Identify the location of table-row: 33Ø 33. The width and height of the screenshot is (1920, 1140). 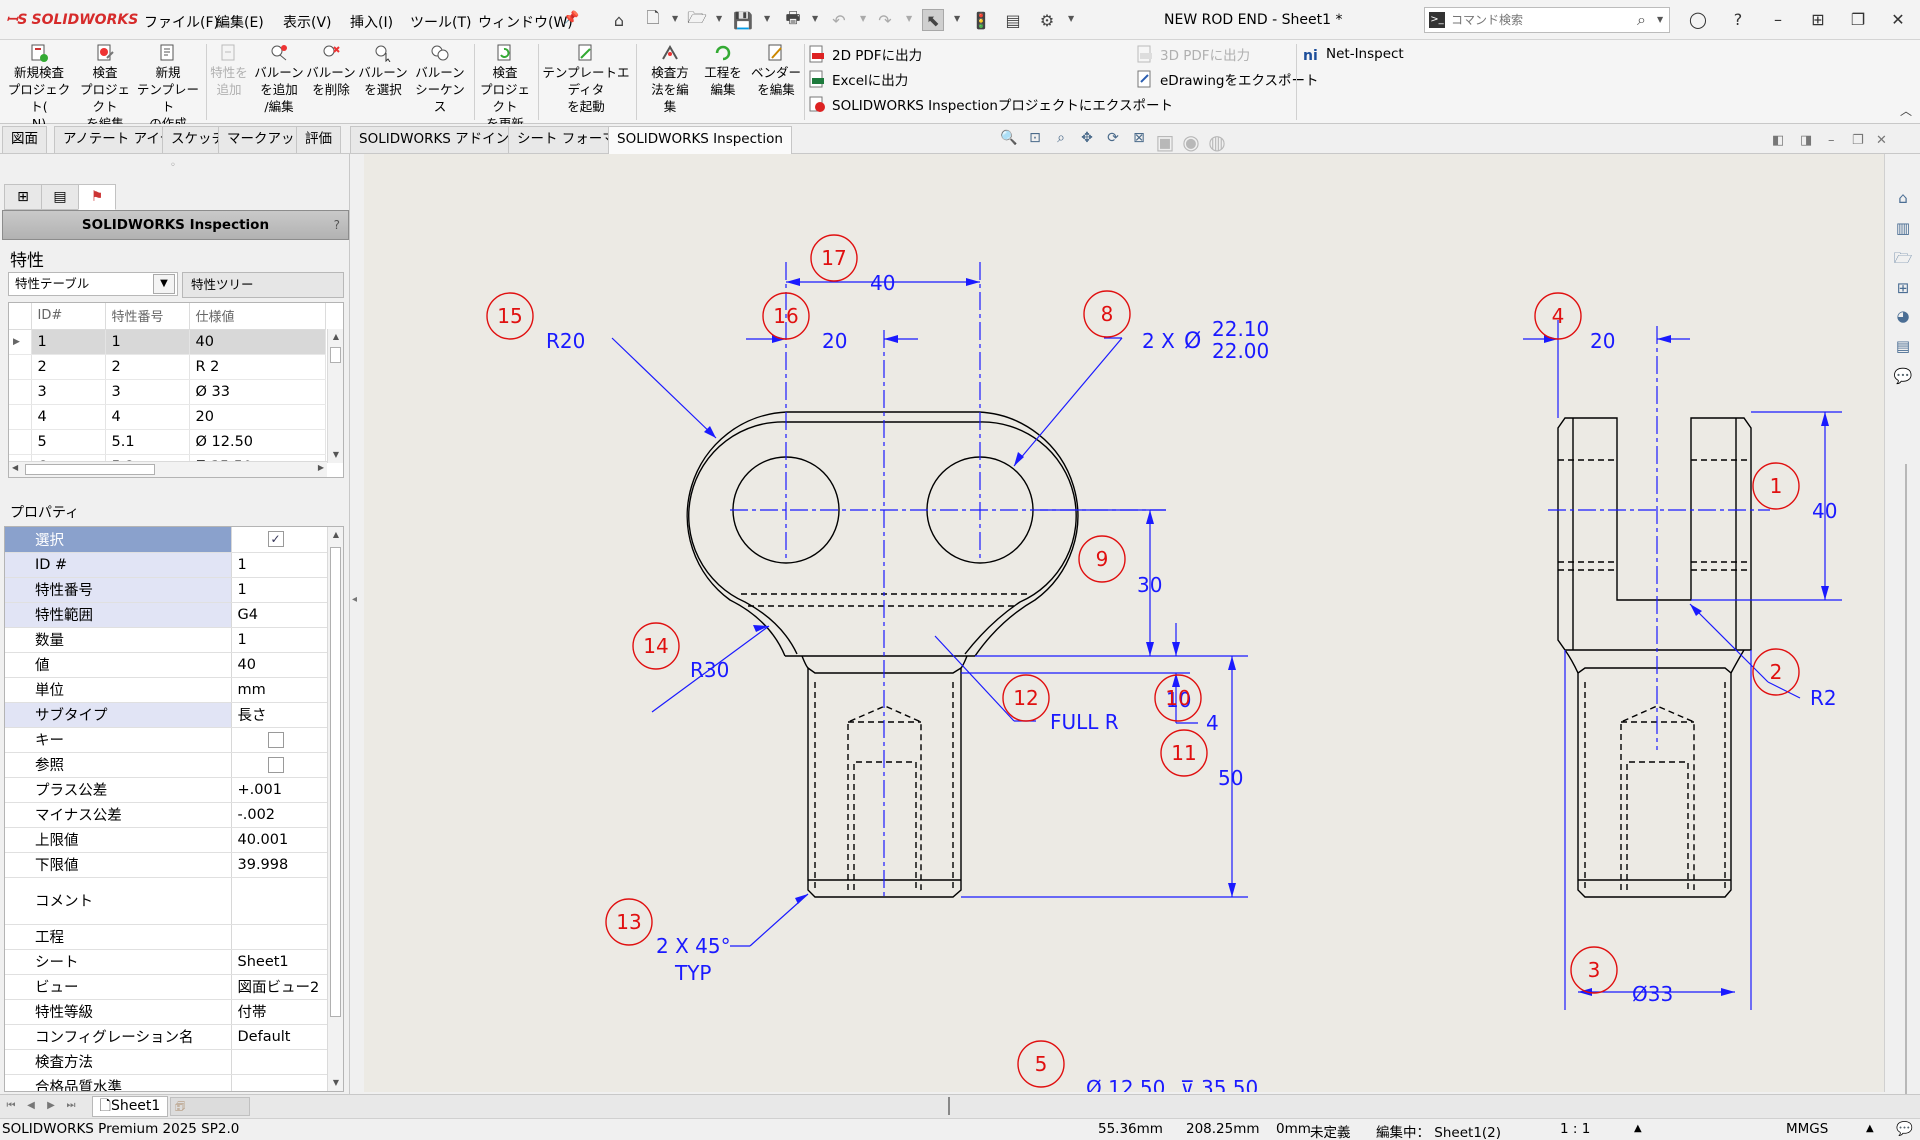
(167, 392).